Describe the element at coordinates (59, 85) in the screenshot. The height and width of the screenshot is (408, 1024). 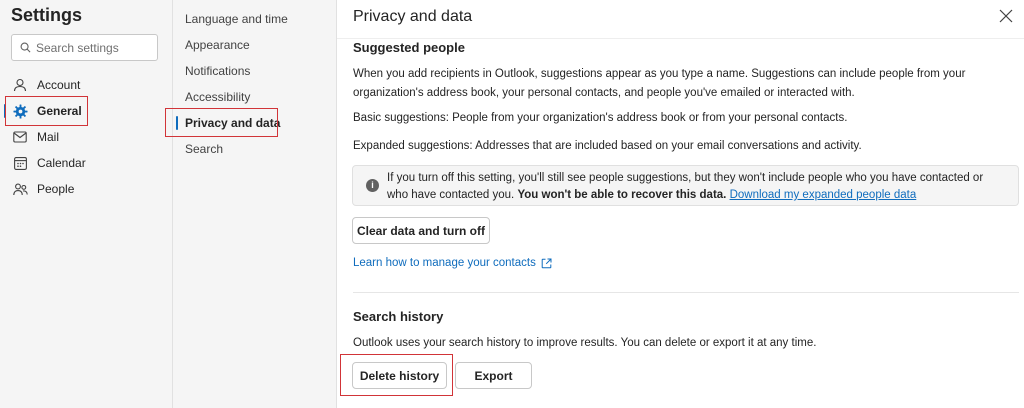
I see `sidebar-item-label: Account` at that location.